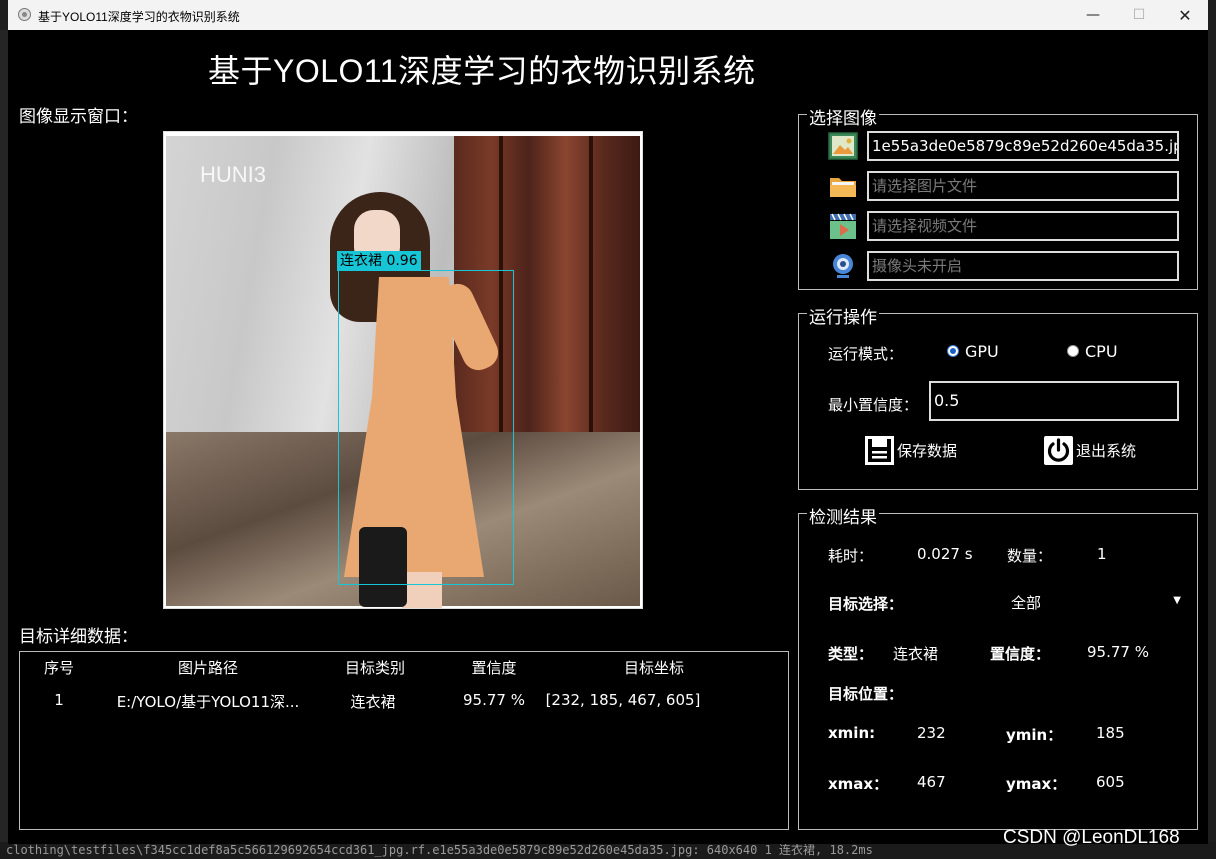  Describe the element at coordinates (1030, 556) in the screenshot. I see `count-label: 数量：` at that location.